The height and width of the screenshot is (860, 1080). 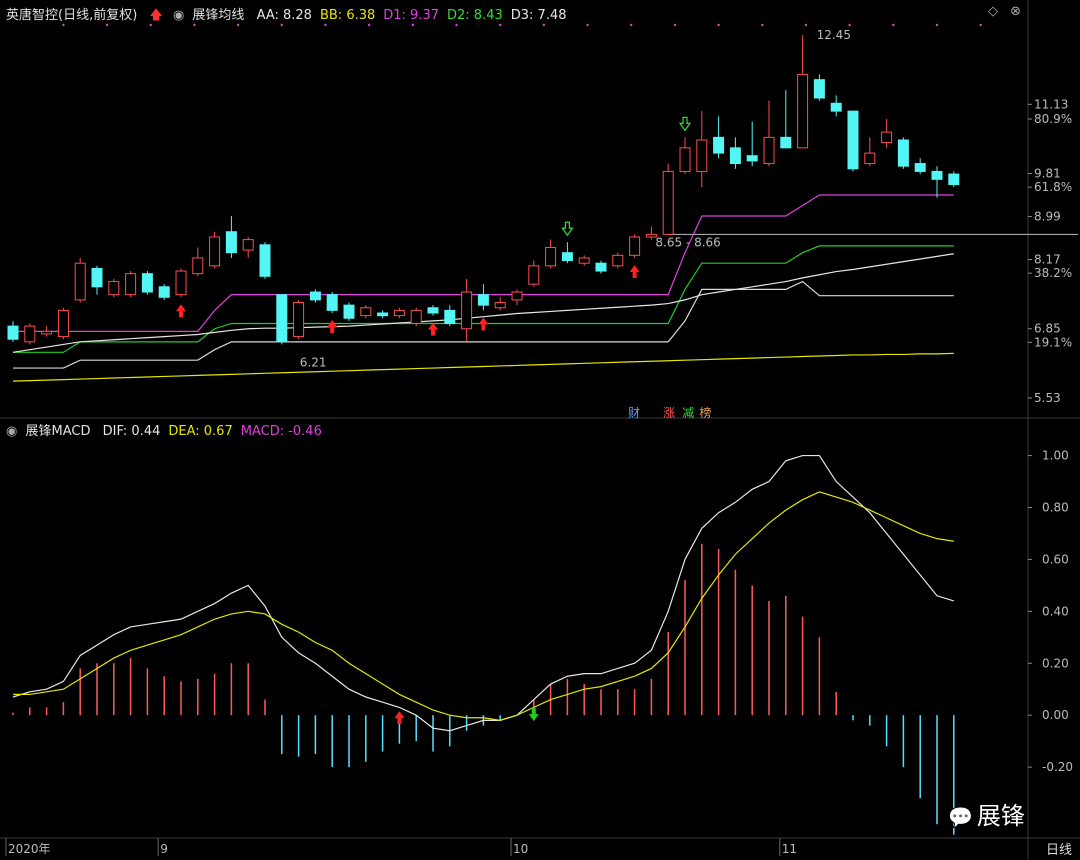 I want to click on golden-cross-icon, so click(x=399, y=718).